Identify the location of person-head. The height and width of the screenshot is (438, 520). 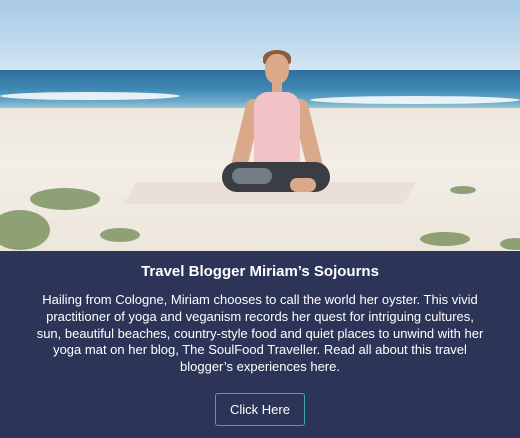
(277, 69).